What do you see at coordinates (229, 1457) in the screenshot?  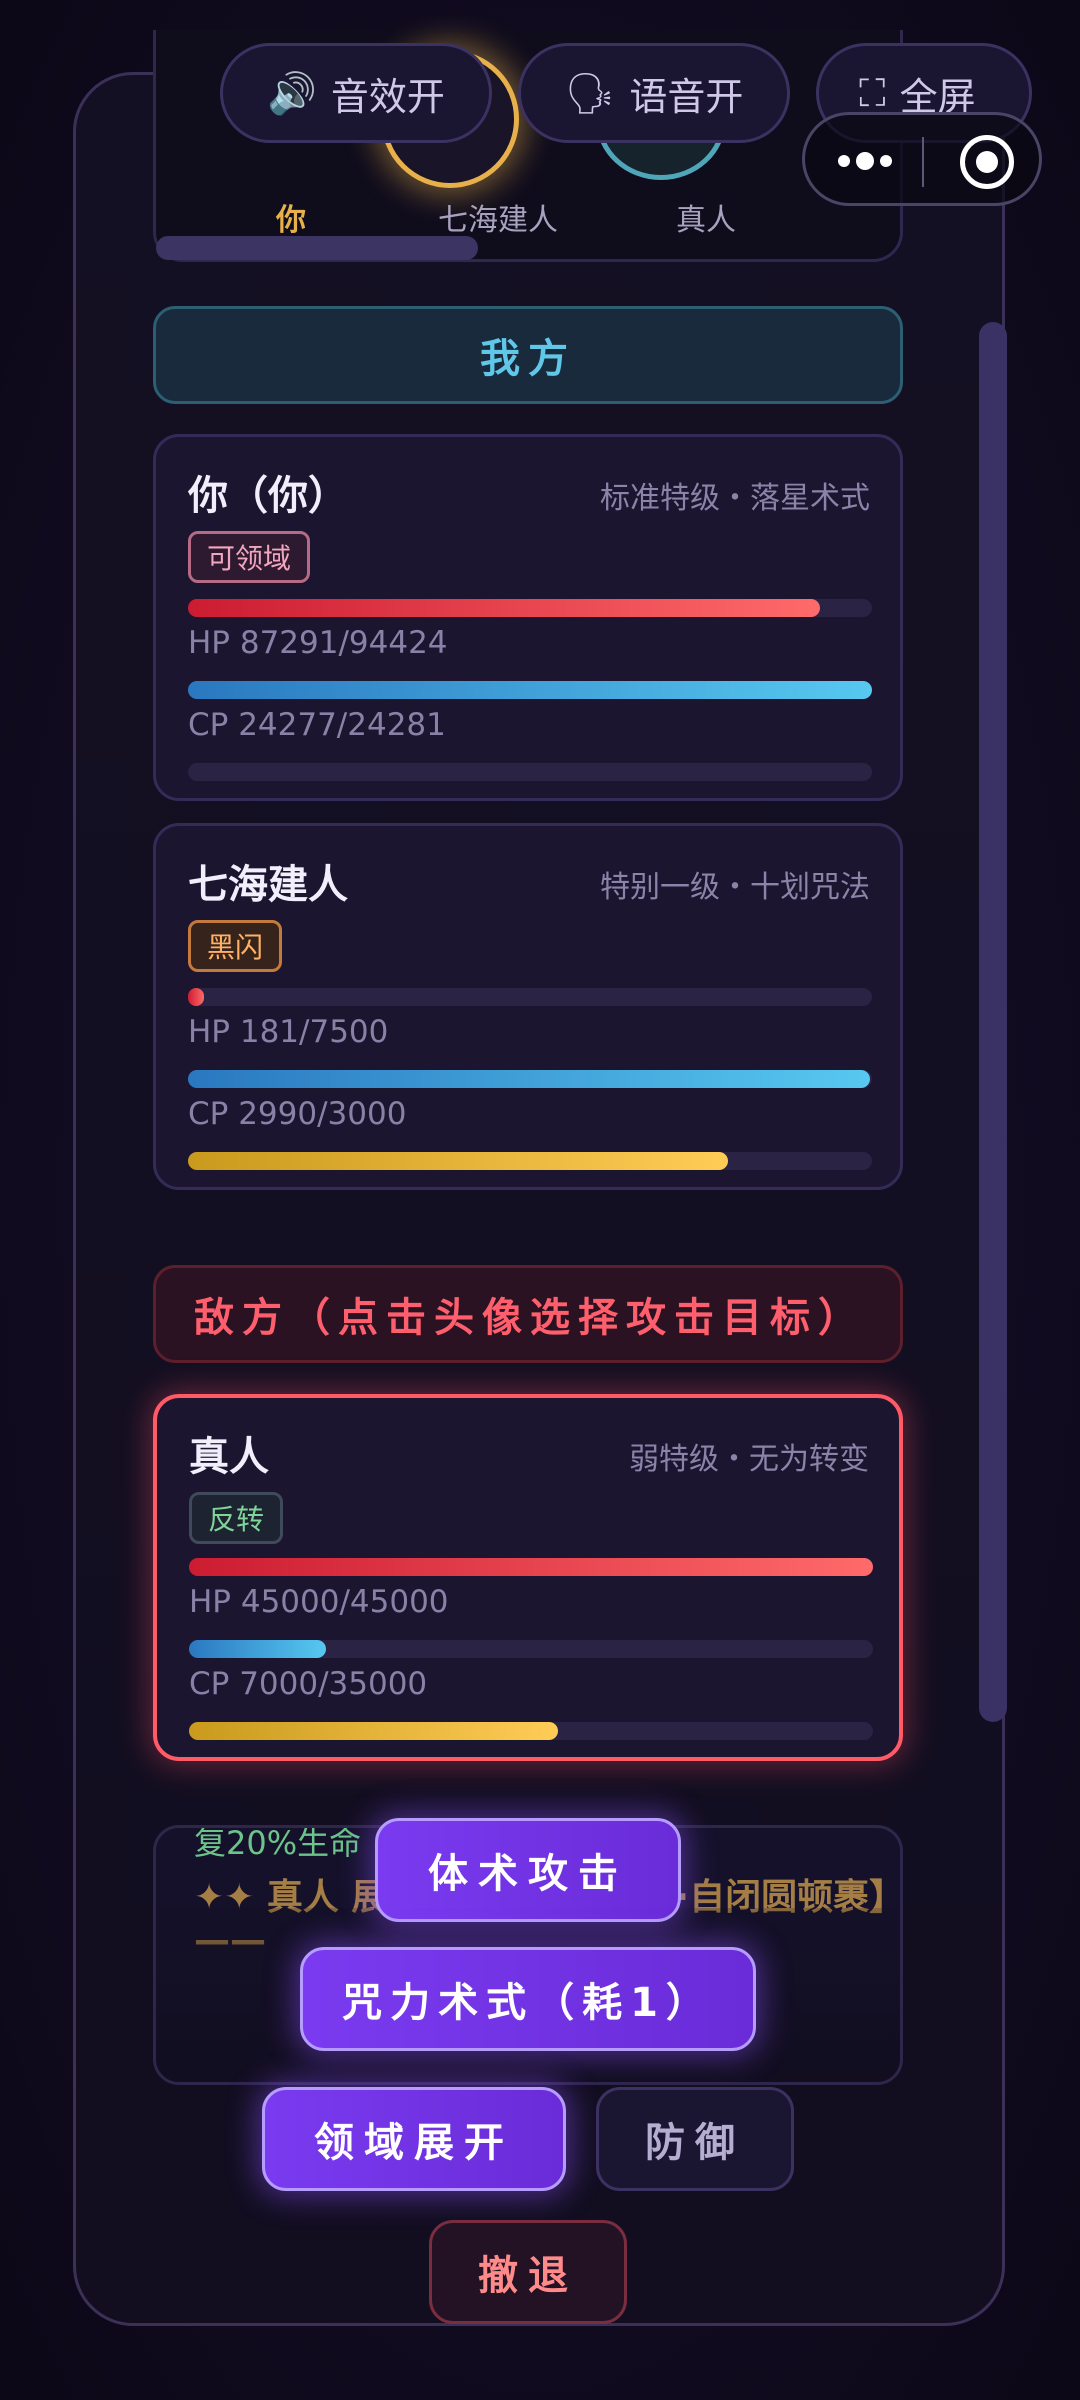 I see `unit-name: 真人` at bounding box center [229, 1457].